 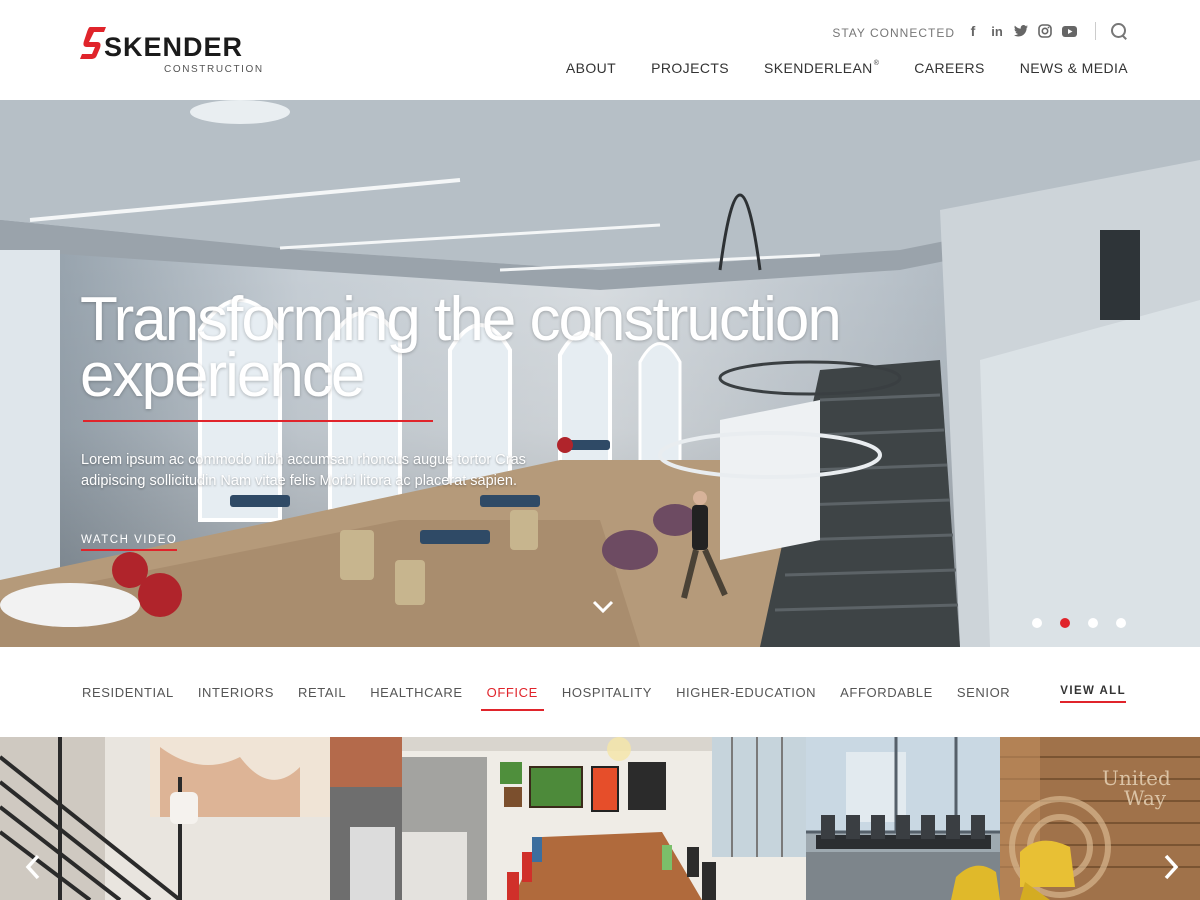 What do you see at coordinates (512, 698) in the screenshot?
I see `tab-office: OFFICE` at bounding box center [512, 698].